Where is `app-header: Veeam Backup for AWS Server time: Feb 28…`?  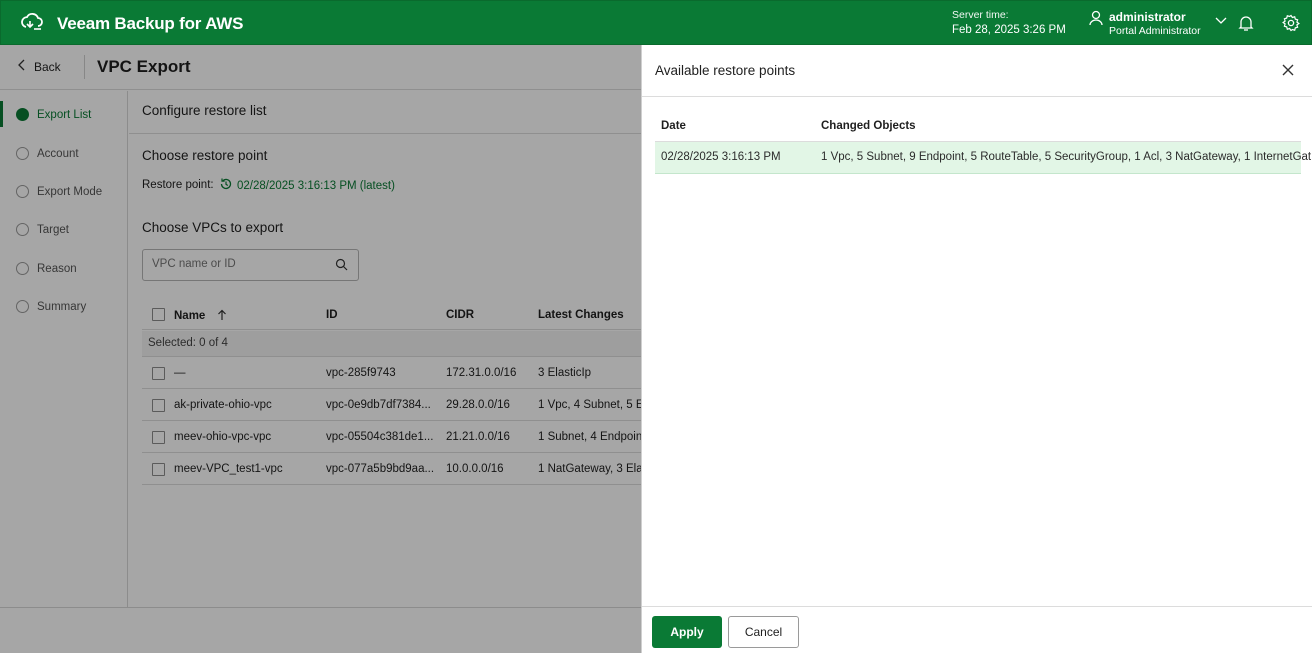
app-header: Veeam Backup for AWS Server time: Feb 28… is located at coordinates (656, 22).